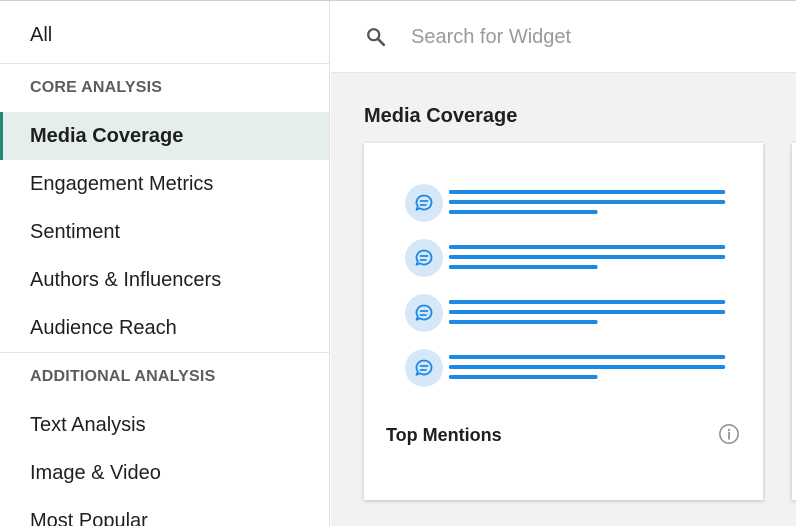  I want to click on sidebar-item-media-coverage: Media Coverage, so click(164, 136).